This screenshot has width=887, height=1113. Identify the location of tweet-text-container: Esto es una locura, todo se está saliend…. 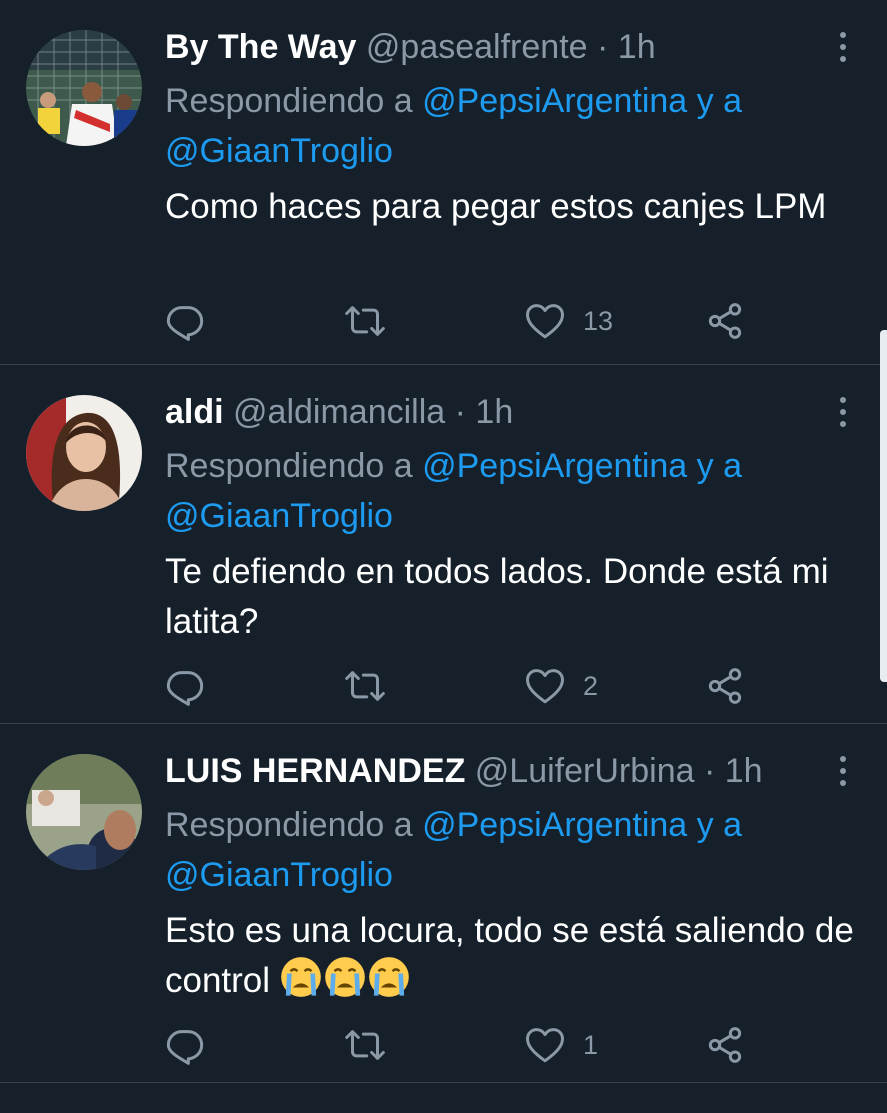
(515, 956).